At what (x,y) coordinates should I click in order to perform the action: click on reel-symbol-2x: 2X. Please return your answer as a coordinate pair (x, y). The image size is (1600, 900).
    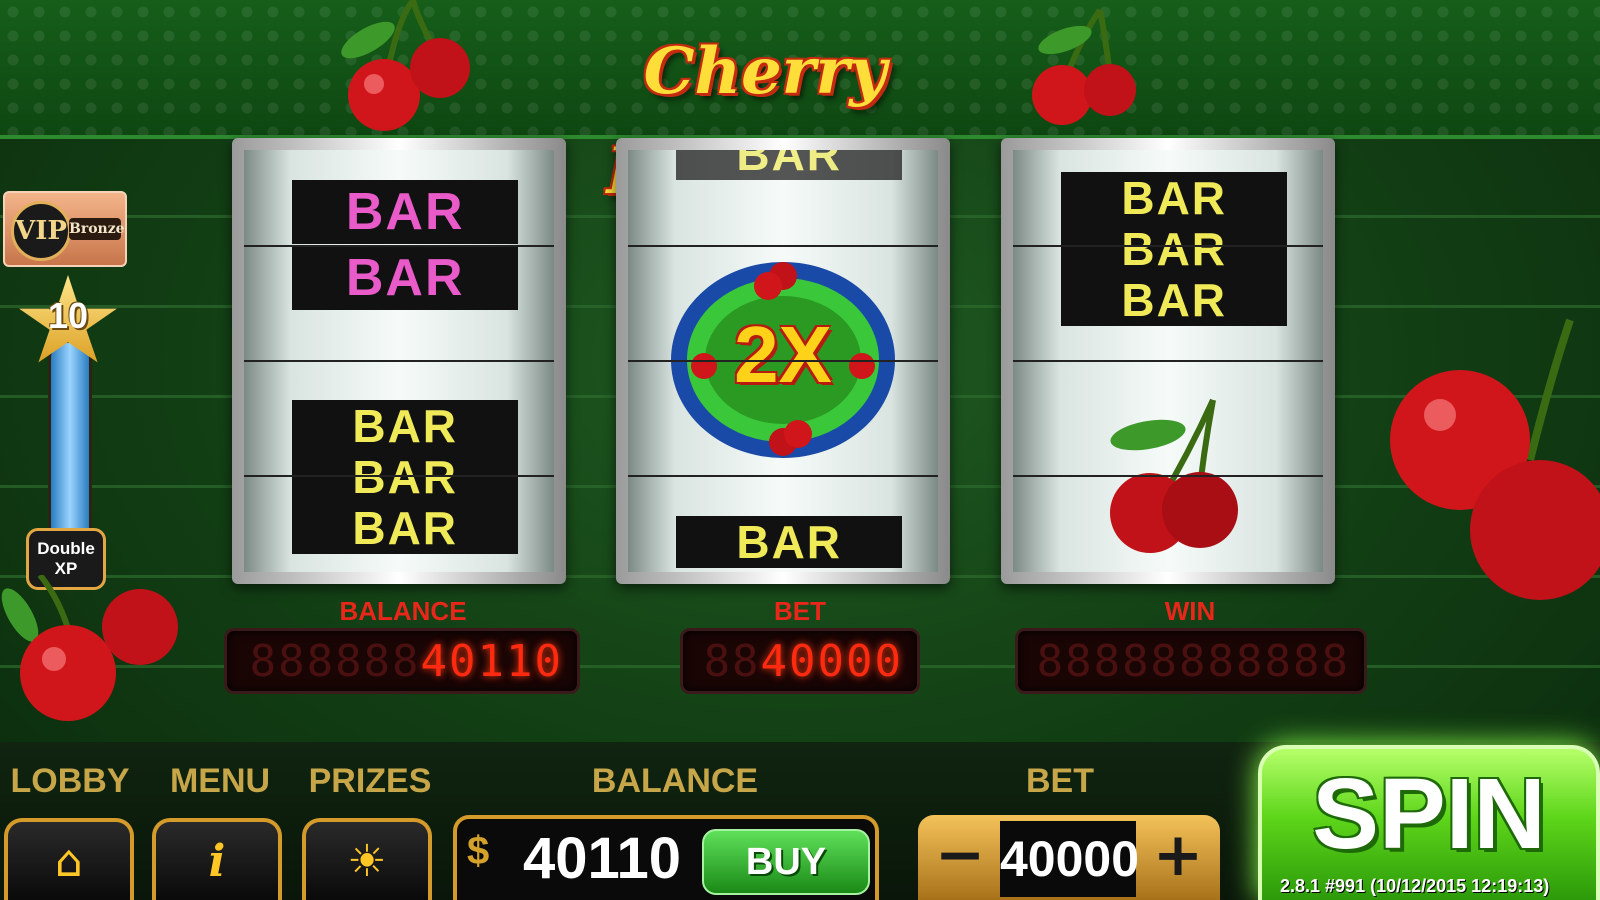
    Looking at the image, I should click on (783, 354).